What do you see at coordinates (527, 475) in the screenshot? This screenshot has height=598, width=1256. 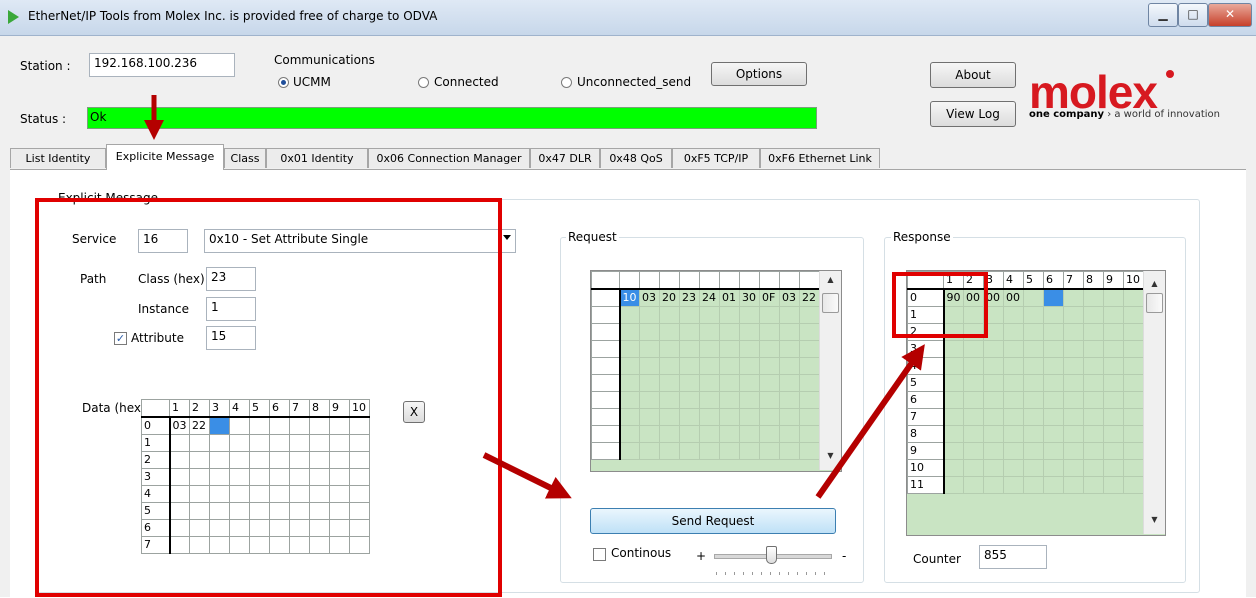 I see `arrow-to-send` at bounding box center [527, 475].